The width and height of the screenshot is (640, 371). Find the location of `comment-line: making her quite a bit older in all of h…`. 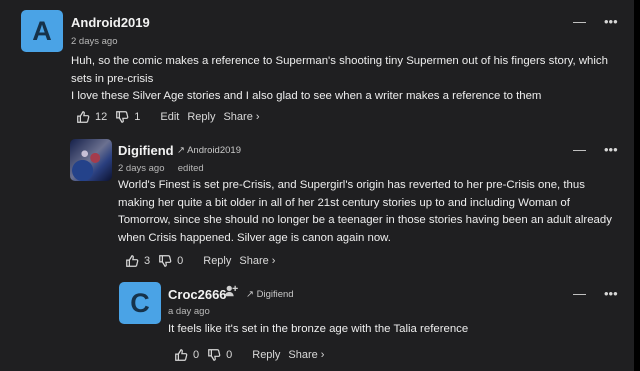

comment-line: making her quite a bit older in all of h… is located at coordinates (344, 202).